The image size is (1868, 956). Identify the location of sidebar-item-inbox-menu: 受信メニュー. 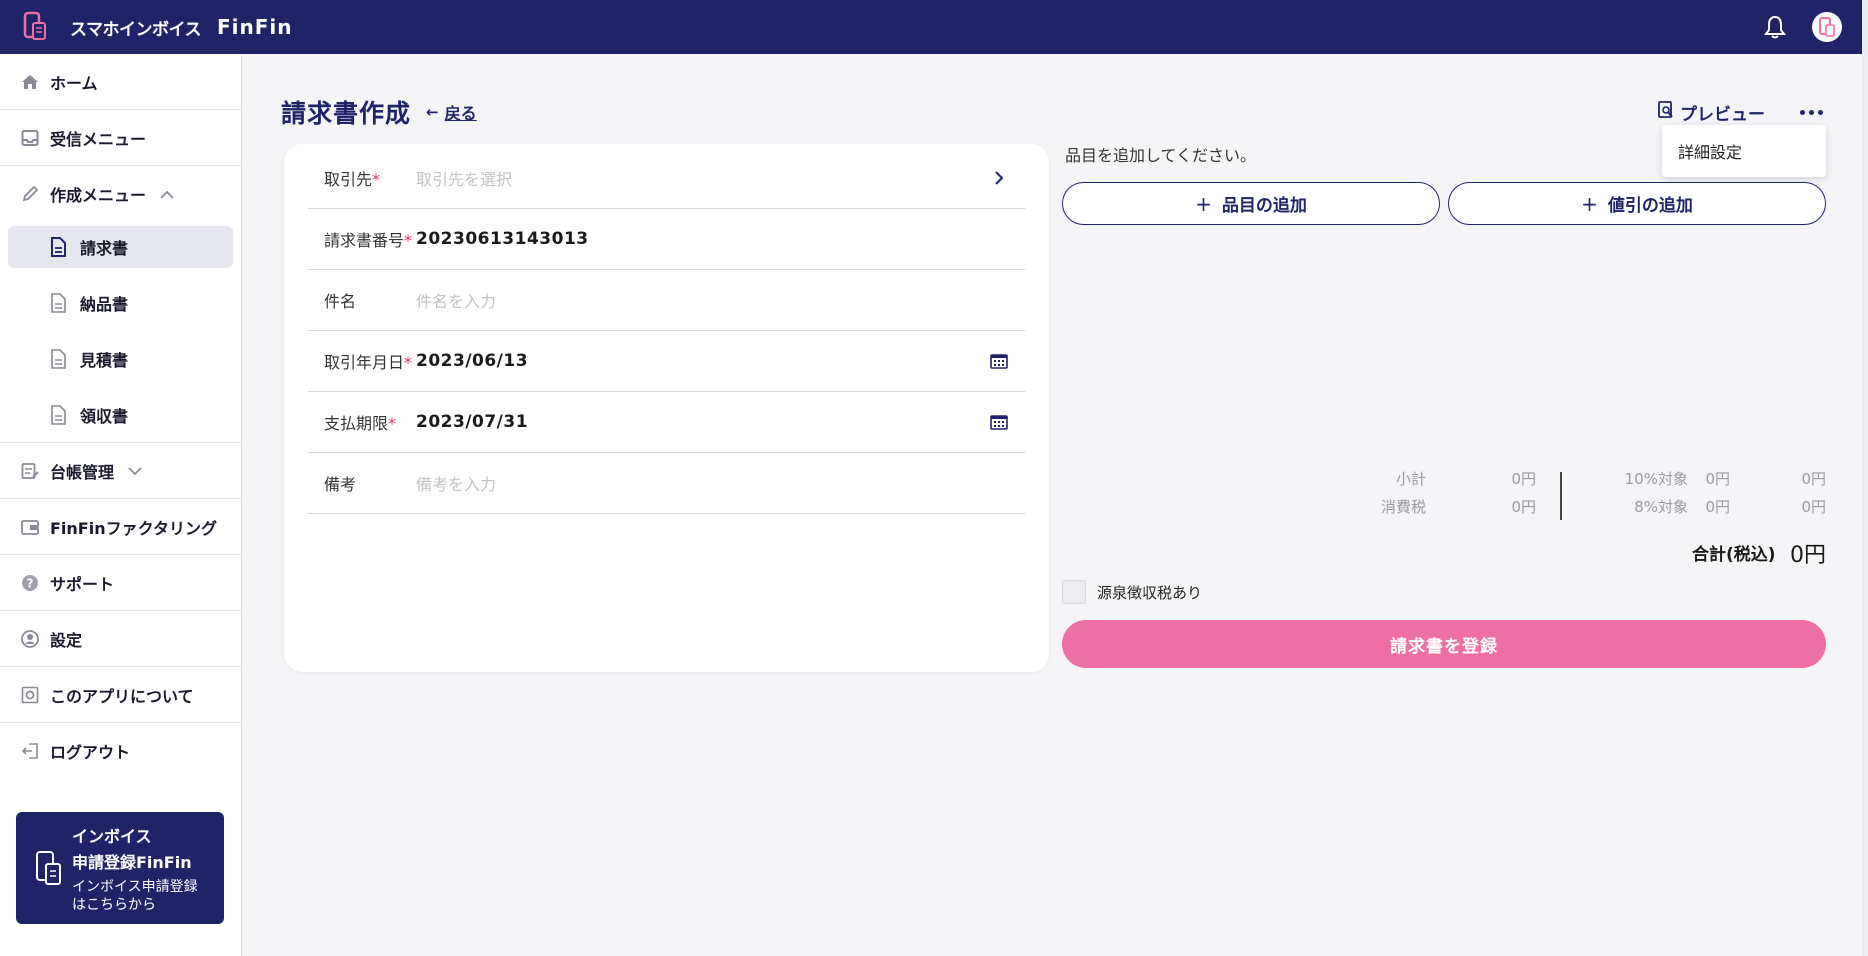
(120, 138).